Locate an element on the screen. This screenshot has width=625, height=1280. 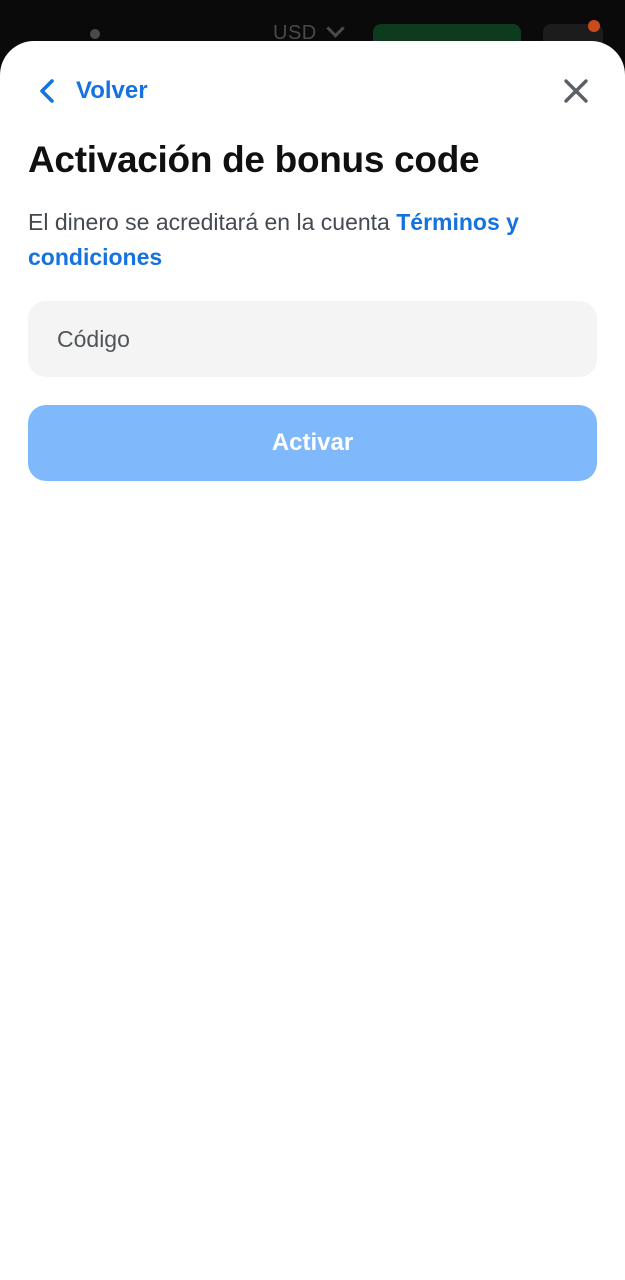
close-icon is located at coordinates (576, 91).